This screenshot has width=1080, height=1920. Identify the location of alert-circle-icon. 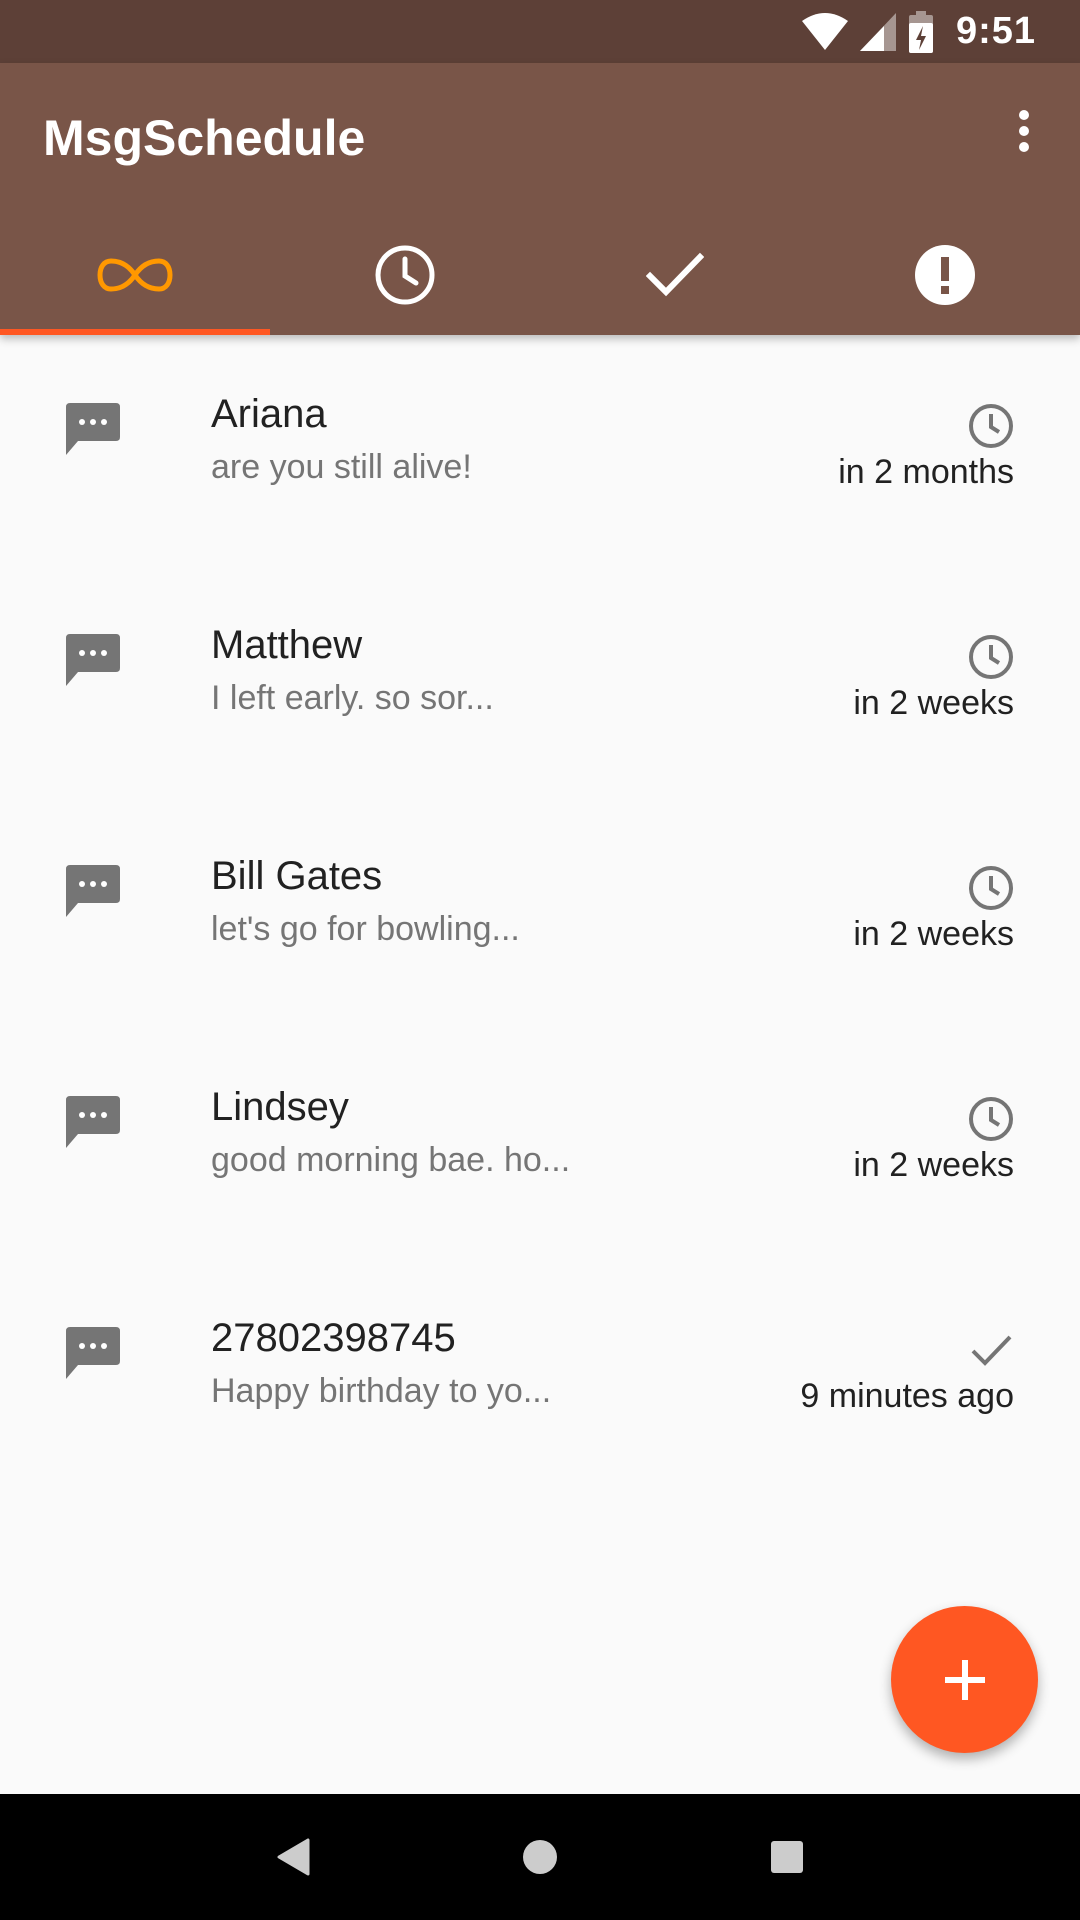
(945, 275).